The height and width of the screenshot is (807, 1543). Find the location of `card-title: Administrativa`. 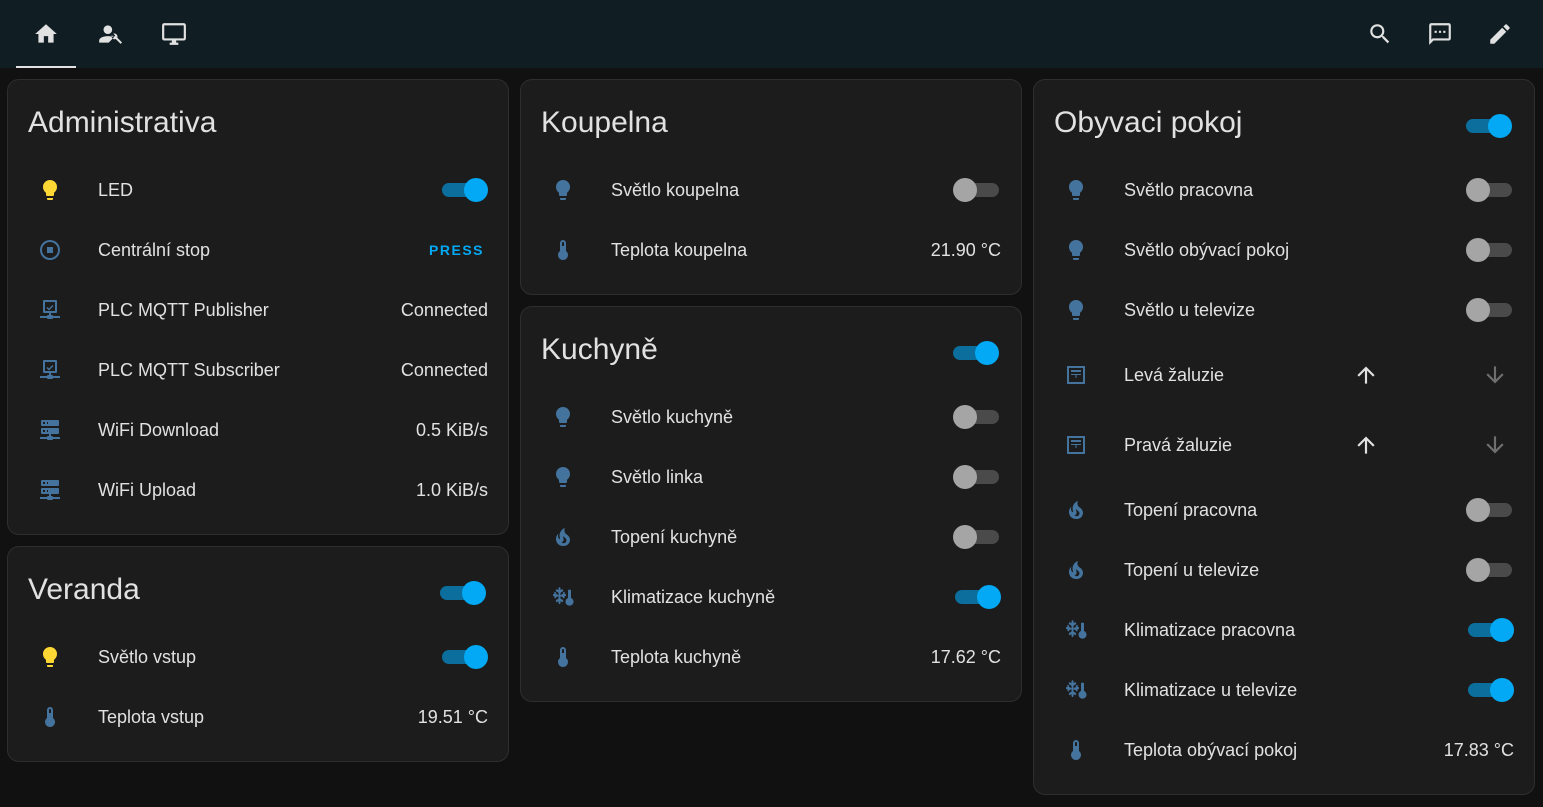

card-title: Administrativa is located at coordinates (122, 122).